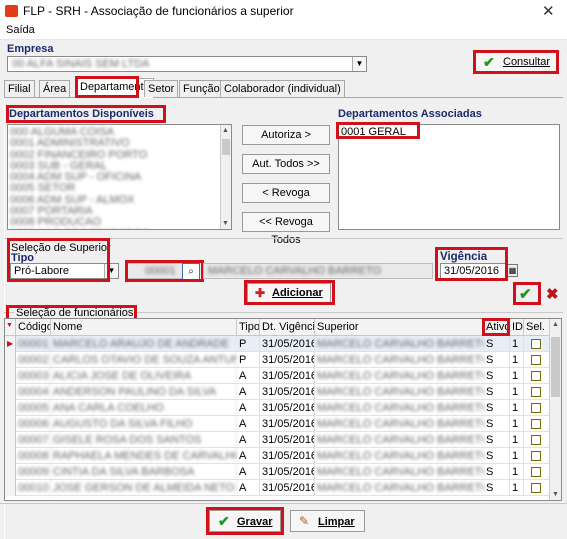  What do you see at coordinates (260, 293) in the screenshot?
I see `add-icon: ✚` at bounding box center [260, 293].